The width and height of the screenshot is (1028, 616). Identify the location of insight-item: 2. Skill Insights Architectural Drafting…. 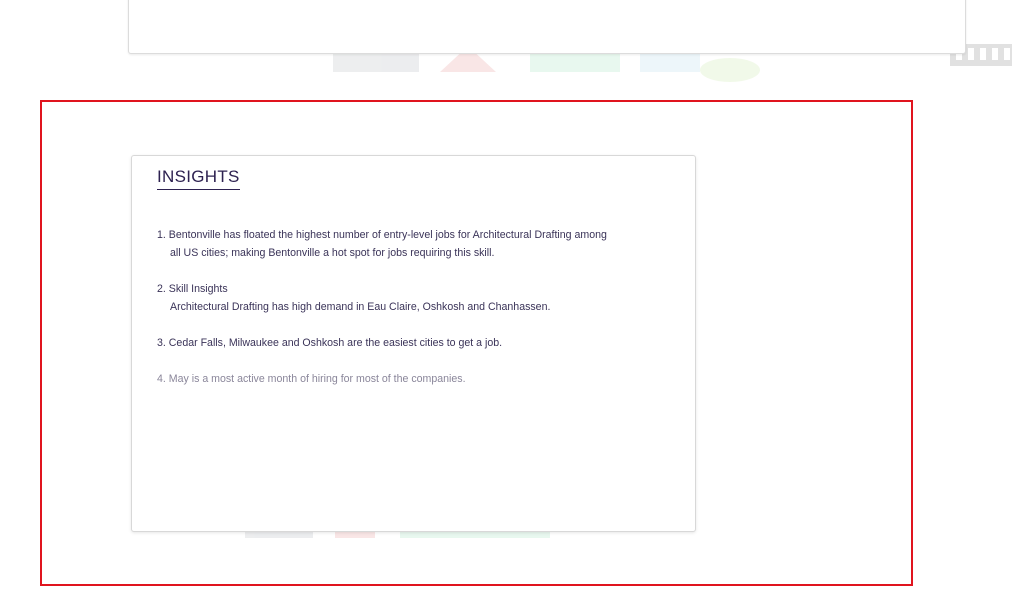
(353, 298).